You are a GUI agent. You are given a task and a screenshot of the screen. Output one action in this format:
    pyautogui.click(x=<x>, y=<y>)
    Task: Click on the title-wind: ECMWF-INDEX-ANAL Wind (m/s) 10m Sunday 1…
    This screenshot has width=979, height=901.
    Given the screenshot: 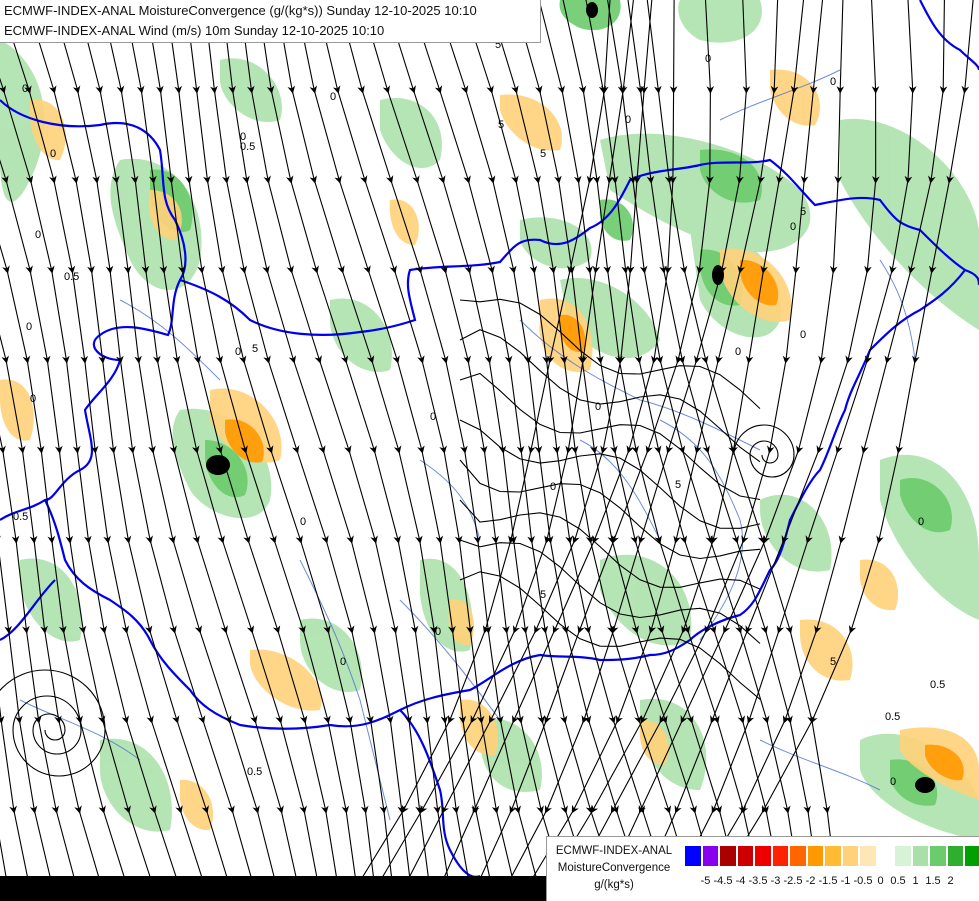 What is the action you would take?
    pyautogui.click(x=194, y=30)
    